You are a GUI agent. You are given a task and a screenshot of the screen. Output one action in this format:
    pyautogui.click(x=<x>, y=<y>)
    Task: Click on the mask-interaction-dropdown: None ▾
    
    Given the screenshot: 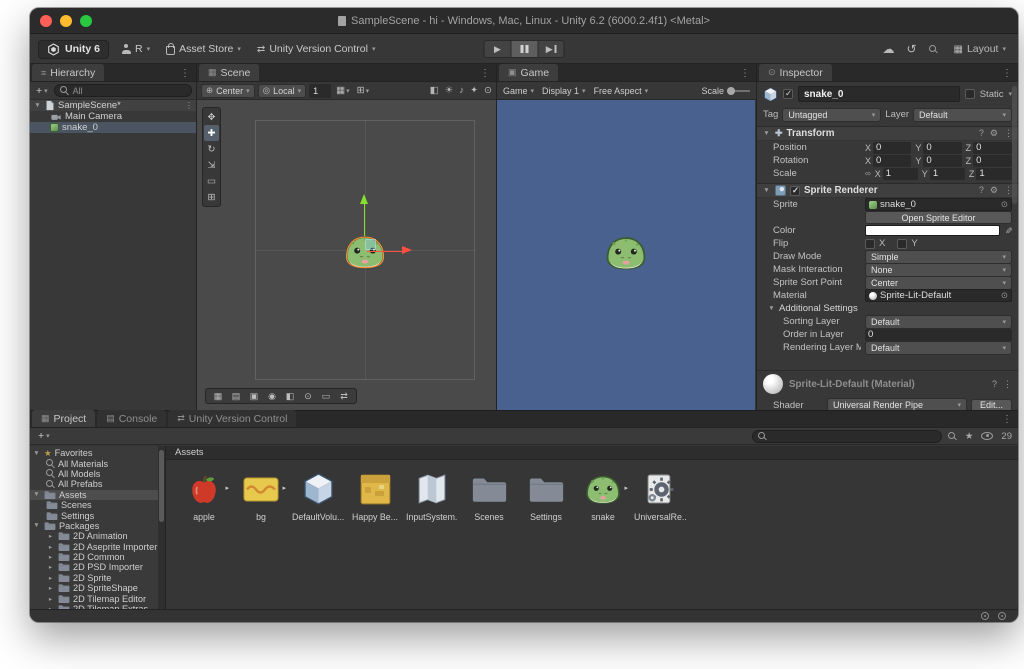 What is the action you would take?
    pyautogui.click(x=938, y=269)
    